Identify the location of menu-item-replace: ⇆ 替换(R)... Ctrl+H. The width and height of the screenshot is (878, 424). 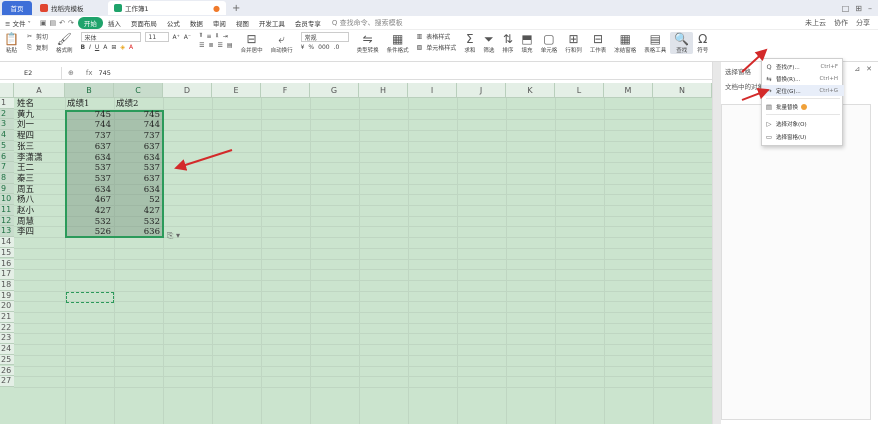
(803, 78).